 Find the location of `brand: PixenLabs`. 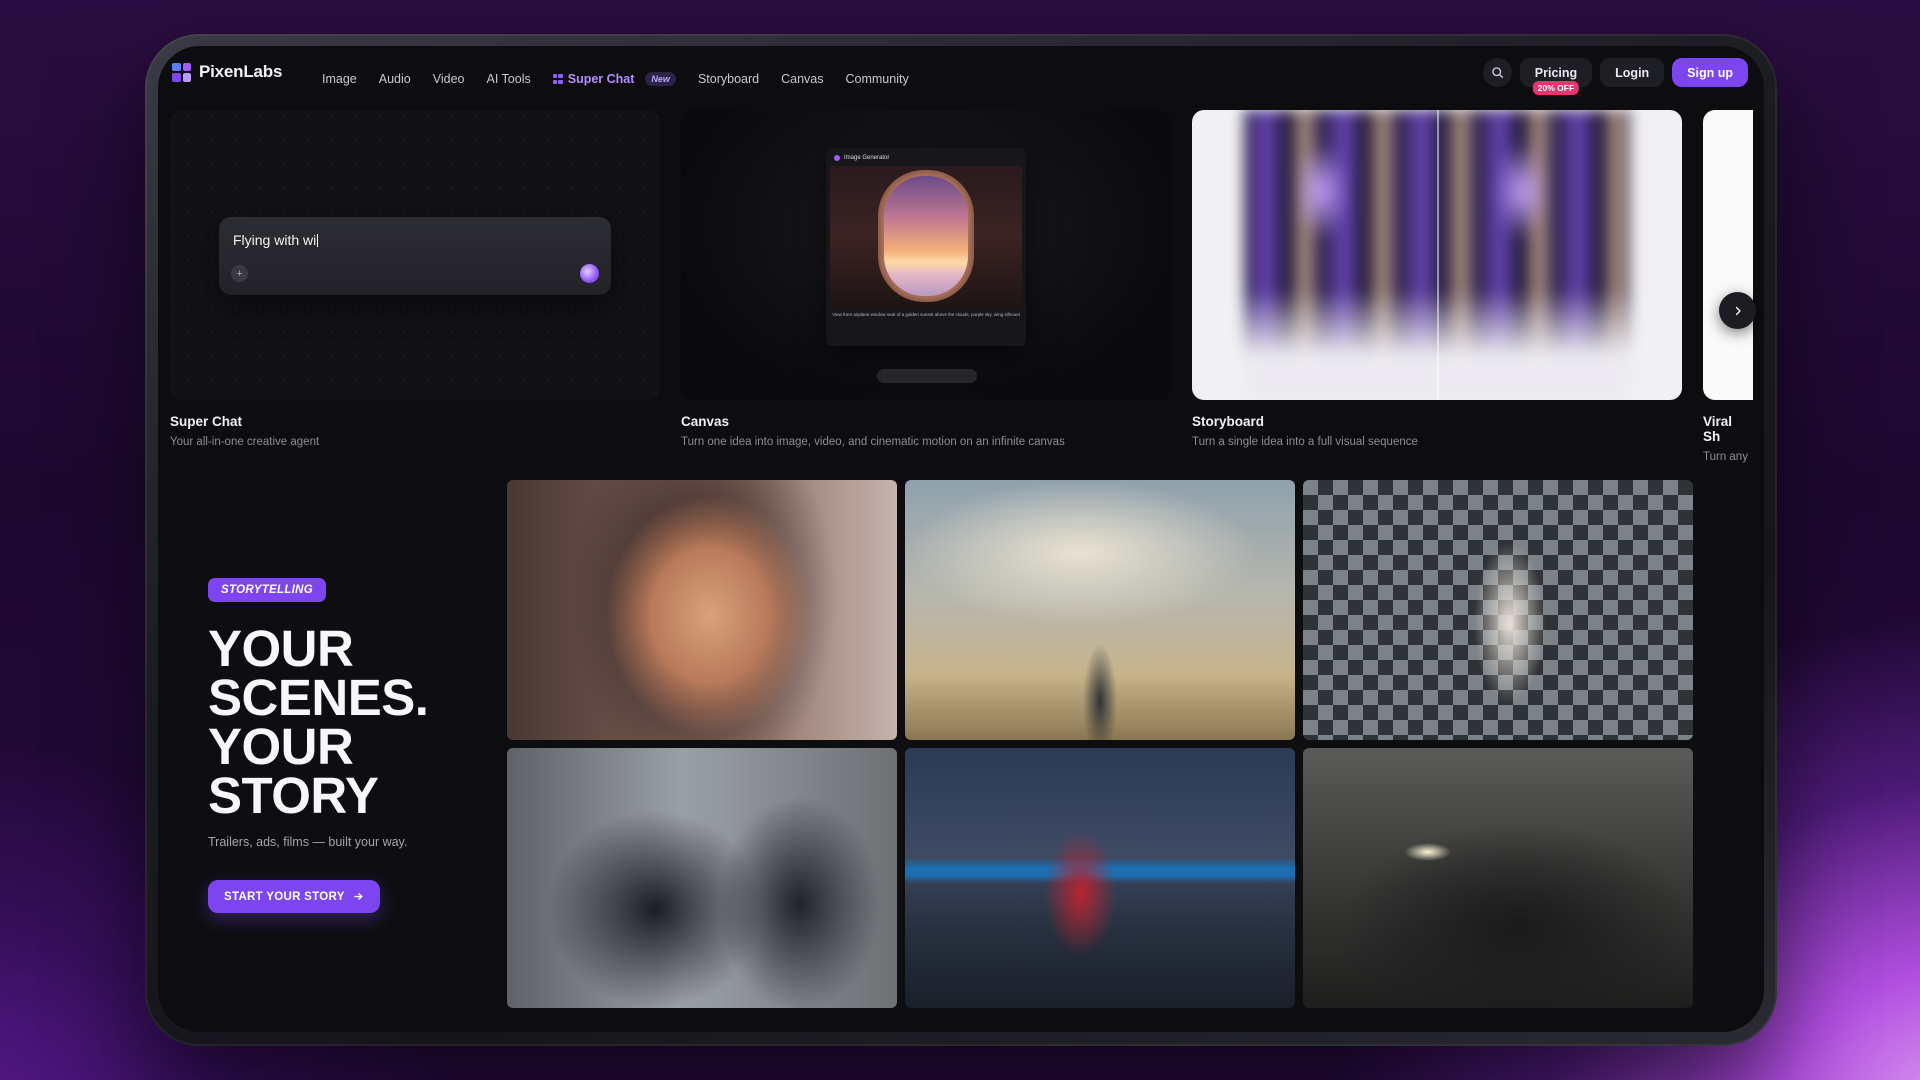

brand: PixenLabs is located at coordinates (227, 72).